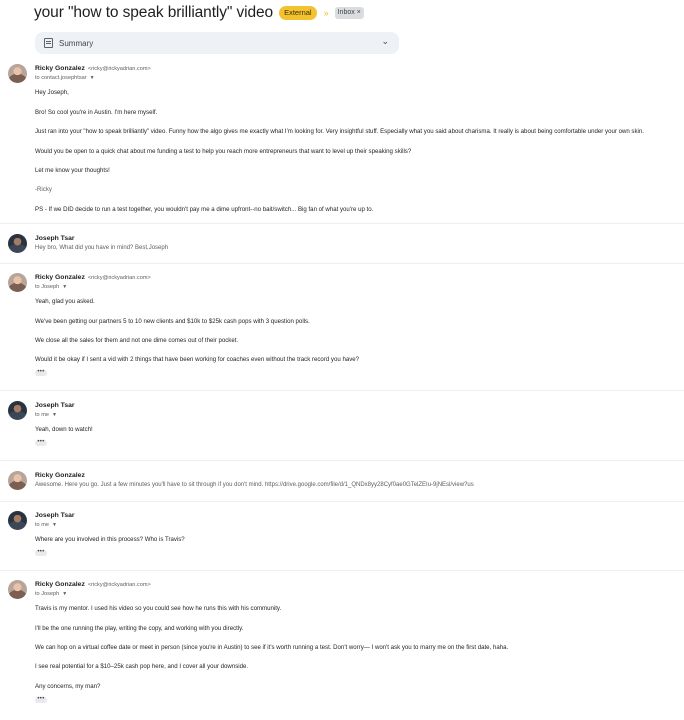 The height and width of the screenshot is (720, 684). I want to click on summary-bar: Summary ⌄, so click(217, 43).